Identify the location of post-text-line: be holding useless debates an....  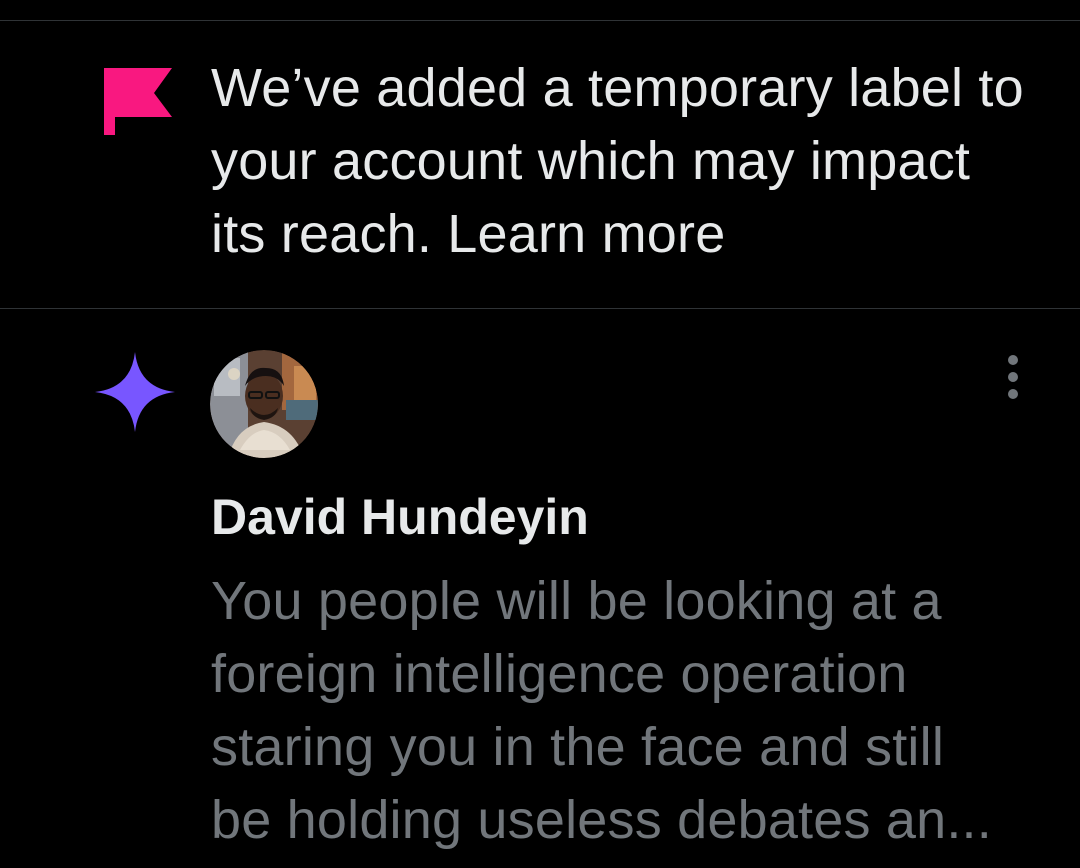
(601, 820).